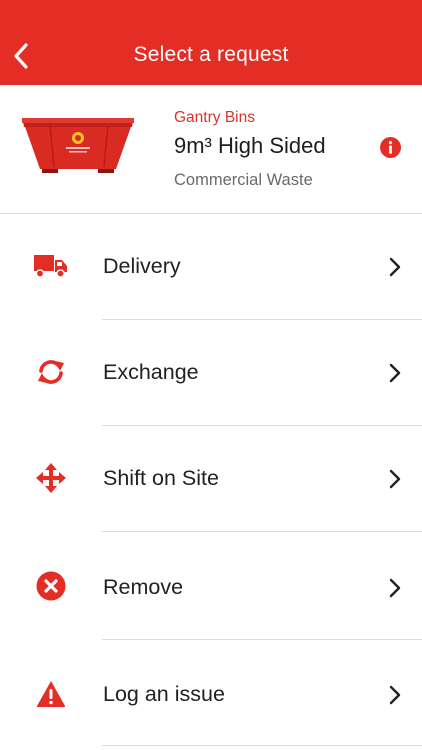  I want to click on remove-circle-icon, so click(51, 586).